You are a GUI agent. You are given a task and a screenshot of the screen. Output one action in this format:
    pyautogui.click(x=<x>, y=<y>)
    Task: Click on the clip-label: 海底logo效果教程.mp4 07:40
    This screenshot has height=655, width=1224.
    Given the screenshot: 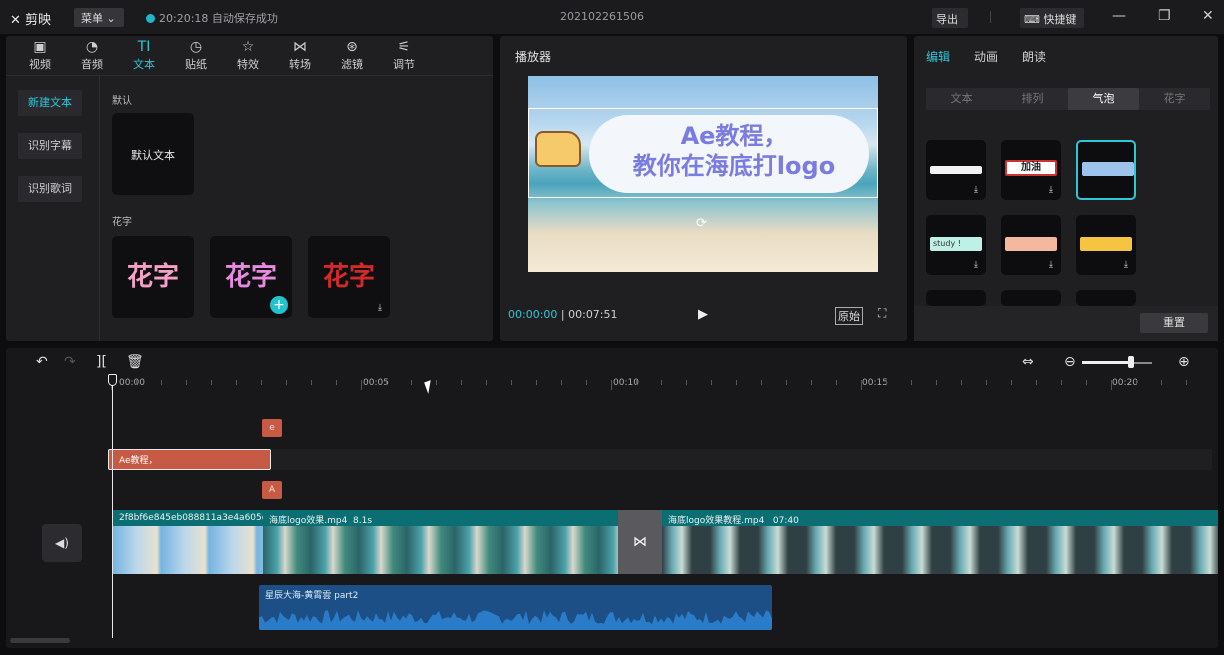 What is the action you would take?
    pyautogui.click(x=733, y=519)
    